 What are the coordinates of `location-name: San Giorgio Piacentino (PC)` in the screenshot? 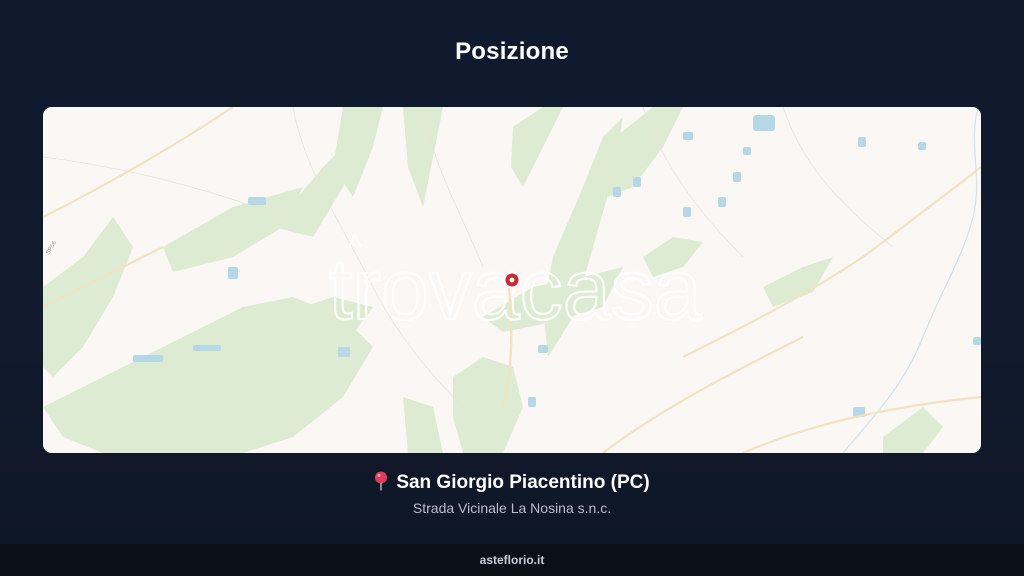 It's located at (523, 482).